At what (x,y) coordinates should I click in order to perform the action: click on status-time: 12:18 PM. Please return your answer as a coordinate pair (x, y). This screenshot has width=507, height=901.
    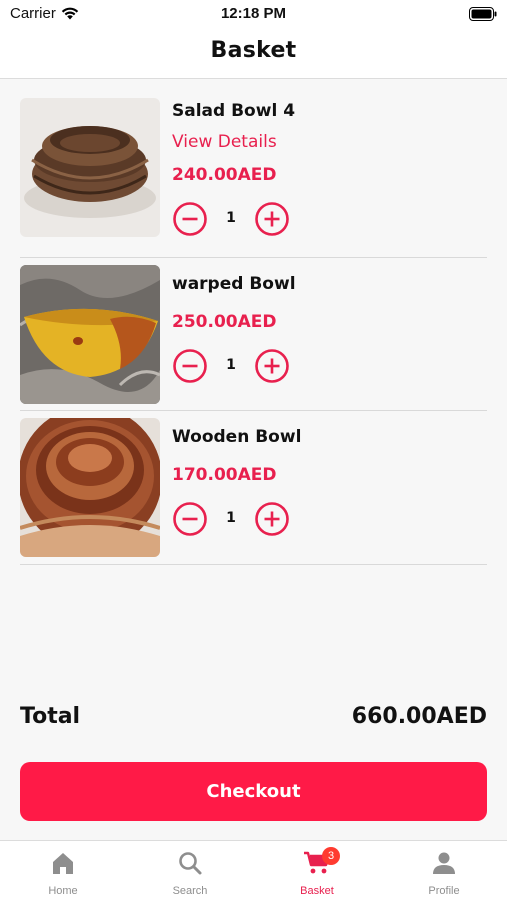
    Looking at the image, I should click on (253, 13).